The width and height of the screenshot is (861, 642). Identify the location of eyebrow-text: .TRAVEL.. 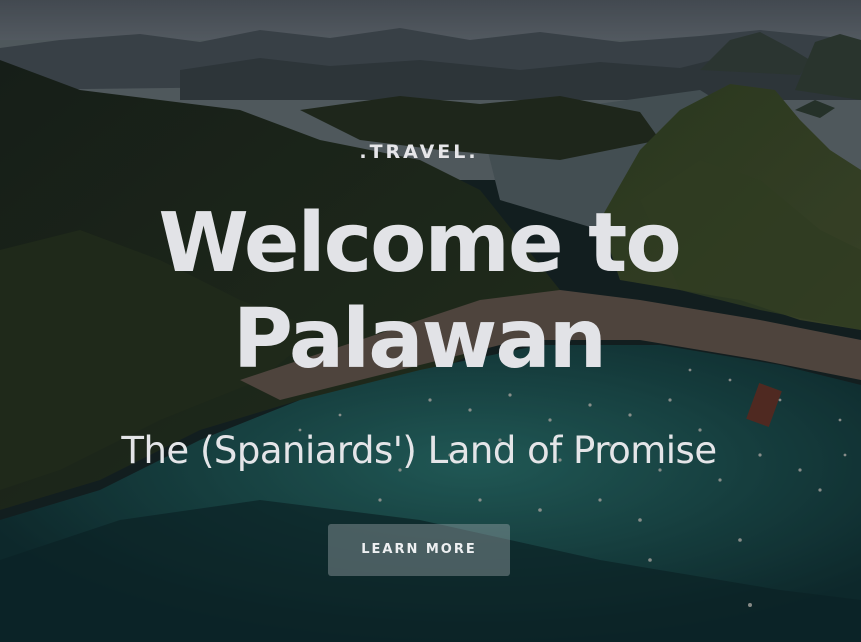
(419, 152).